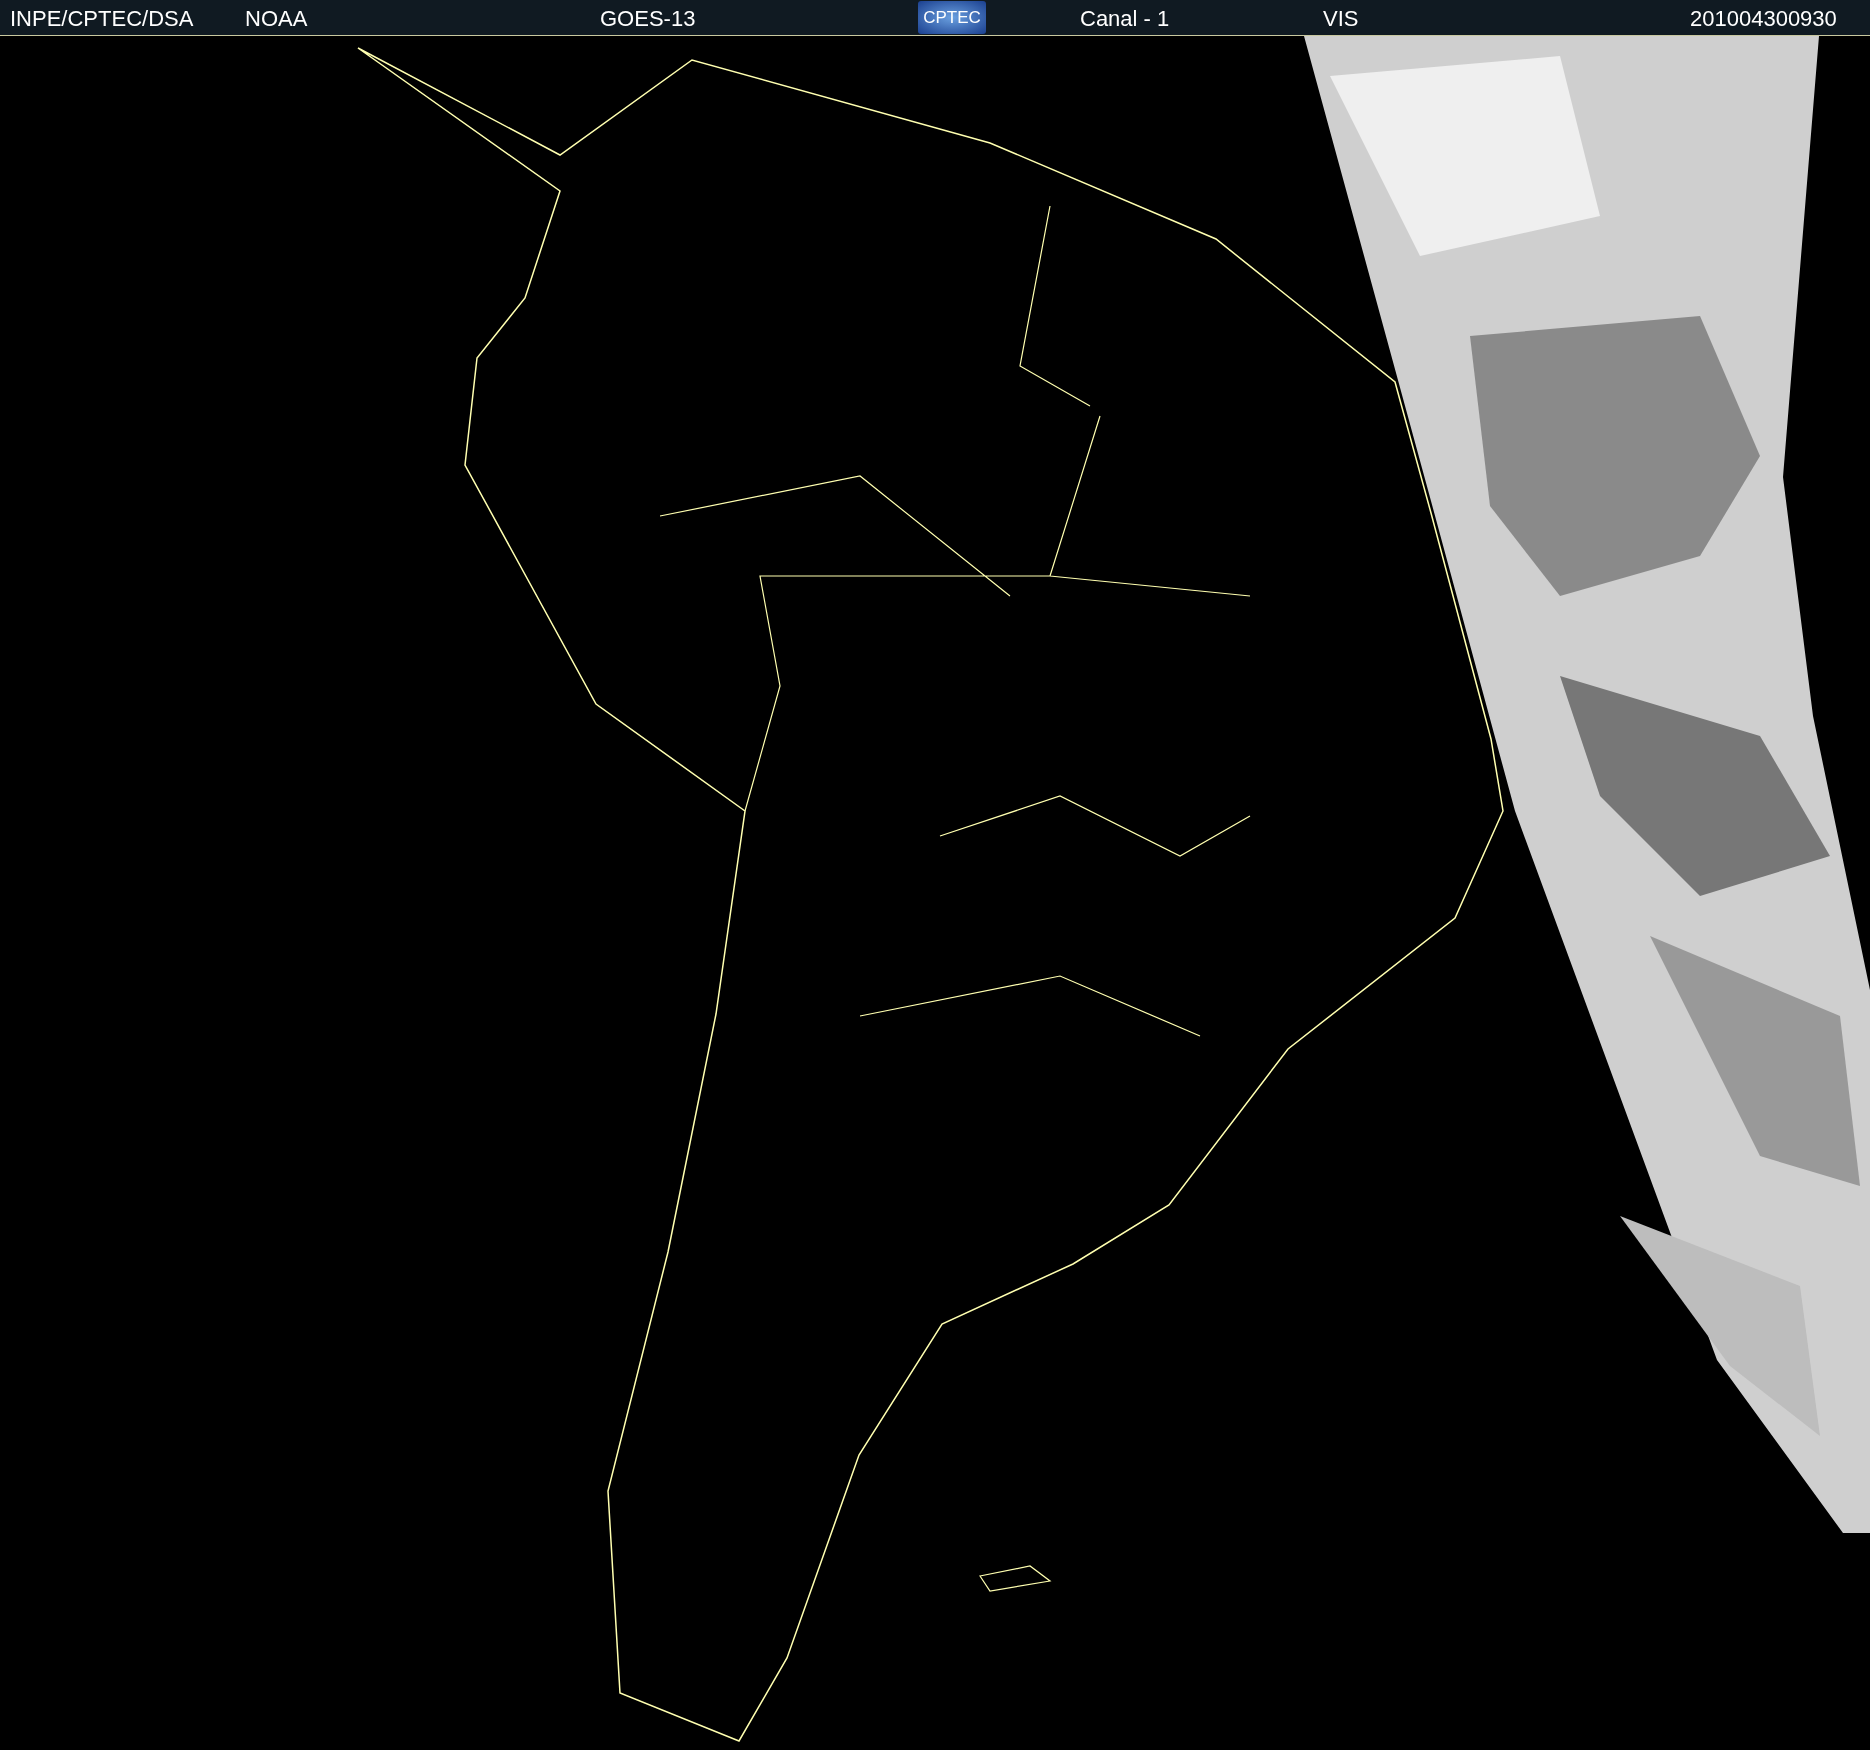 The height and width of the screenshot is (1750, 1870). I want to click on logo: CPTEC, so click(952, 17).